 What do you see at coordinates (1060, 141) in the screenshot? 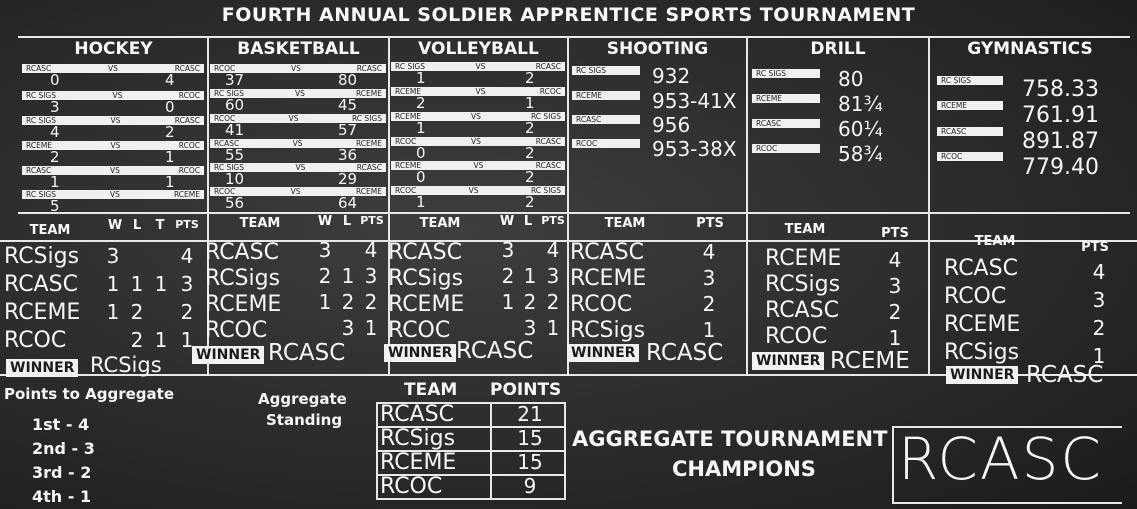
I see `gymnastics-score: 891.87` at bounding box center [1060, 141].